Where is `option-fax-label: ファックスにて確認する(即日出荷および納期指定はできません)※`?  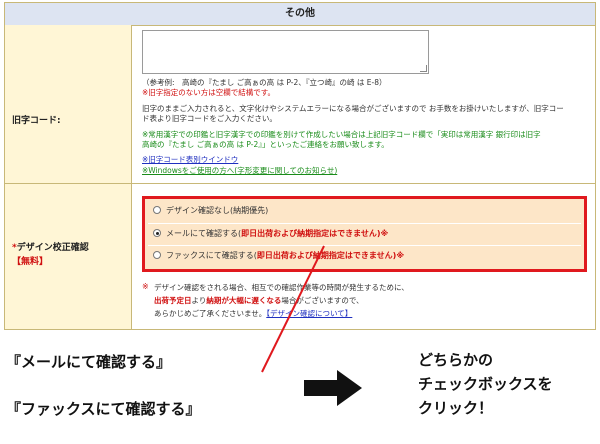 option-fax-label: ファックスにて確認する(即日出荷および納期指定はできません)※ is located at coordinates (285, 255).